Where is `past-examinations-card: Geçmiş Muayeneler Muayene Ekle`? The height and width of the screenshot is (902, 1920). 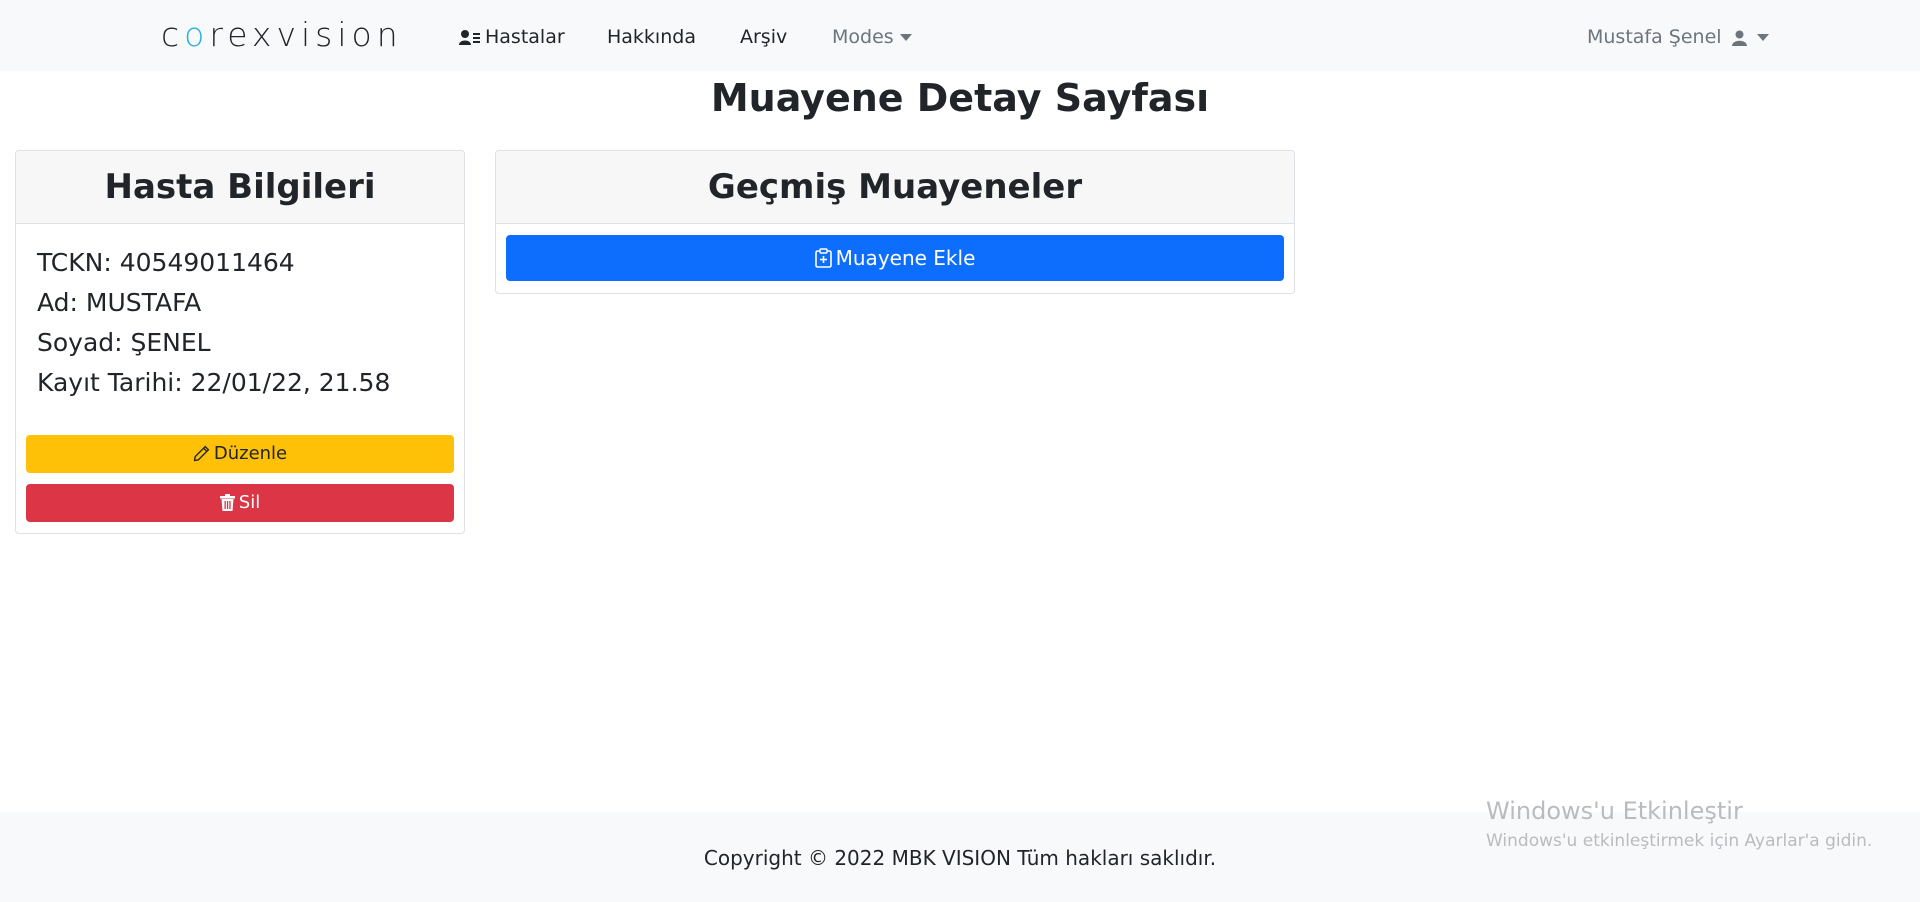 past-examinations-card: Geçmiş Muayeneler Muayene Ekle is located at coordinates (895, 222).